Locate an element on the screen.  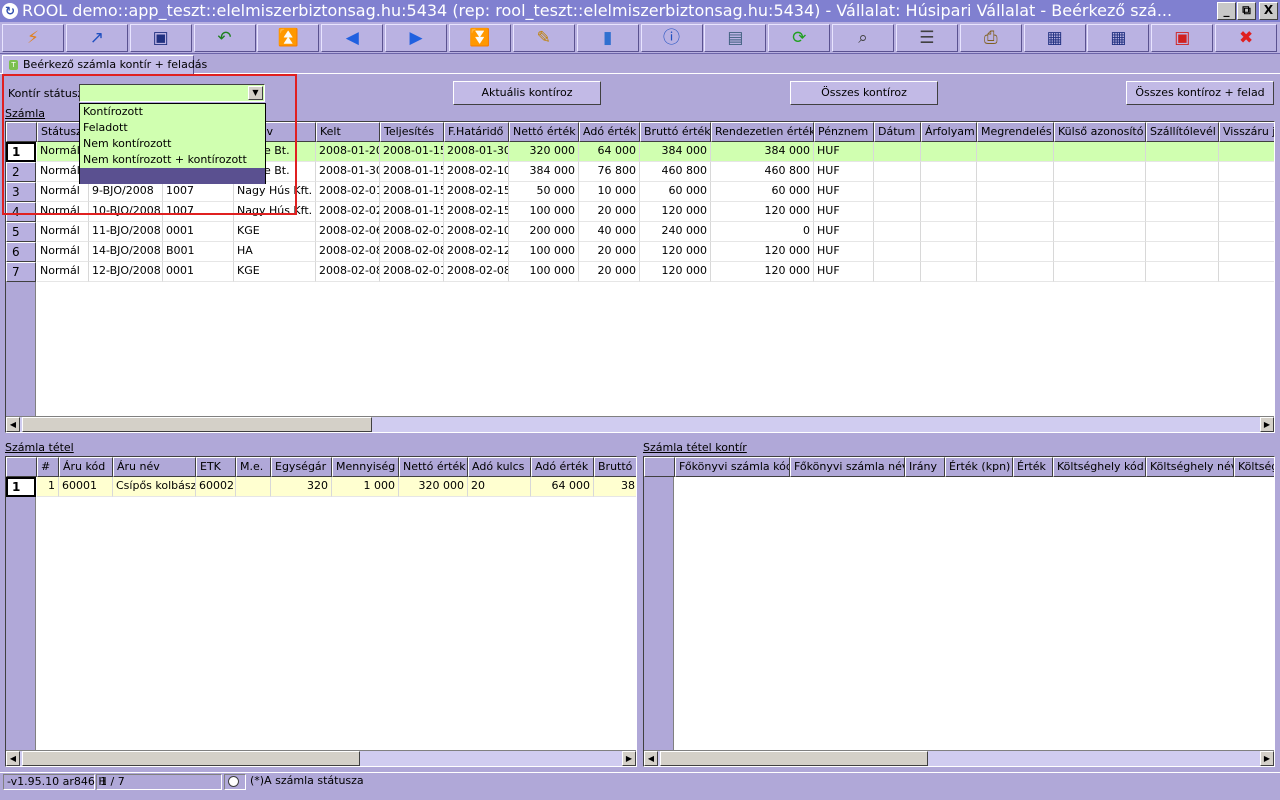
account-col-header: Költséghely kód is located at coordinates (1099, 467).